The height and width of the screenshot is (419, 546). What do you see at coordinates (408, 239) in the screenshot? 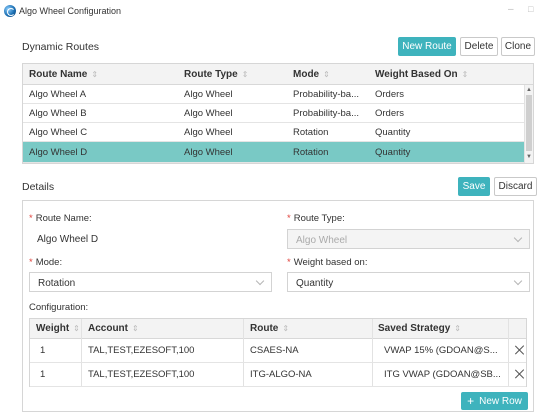
I see `route-type-select: Algo Wheel` at bounding box center [408, 239].